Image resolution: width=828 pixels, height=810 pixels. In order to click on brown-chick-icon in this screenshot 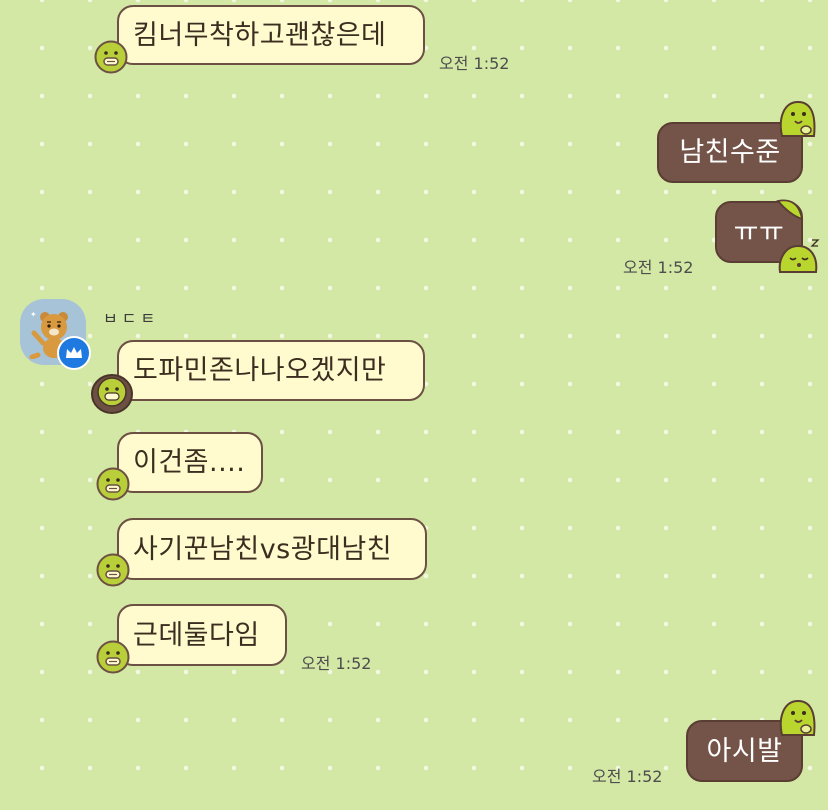, I will do `click(112, 394)`.